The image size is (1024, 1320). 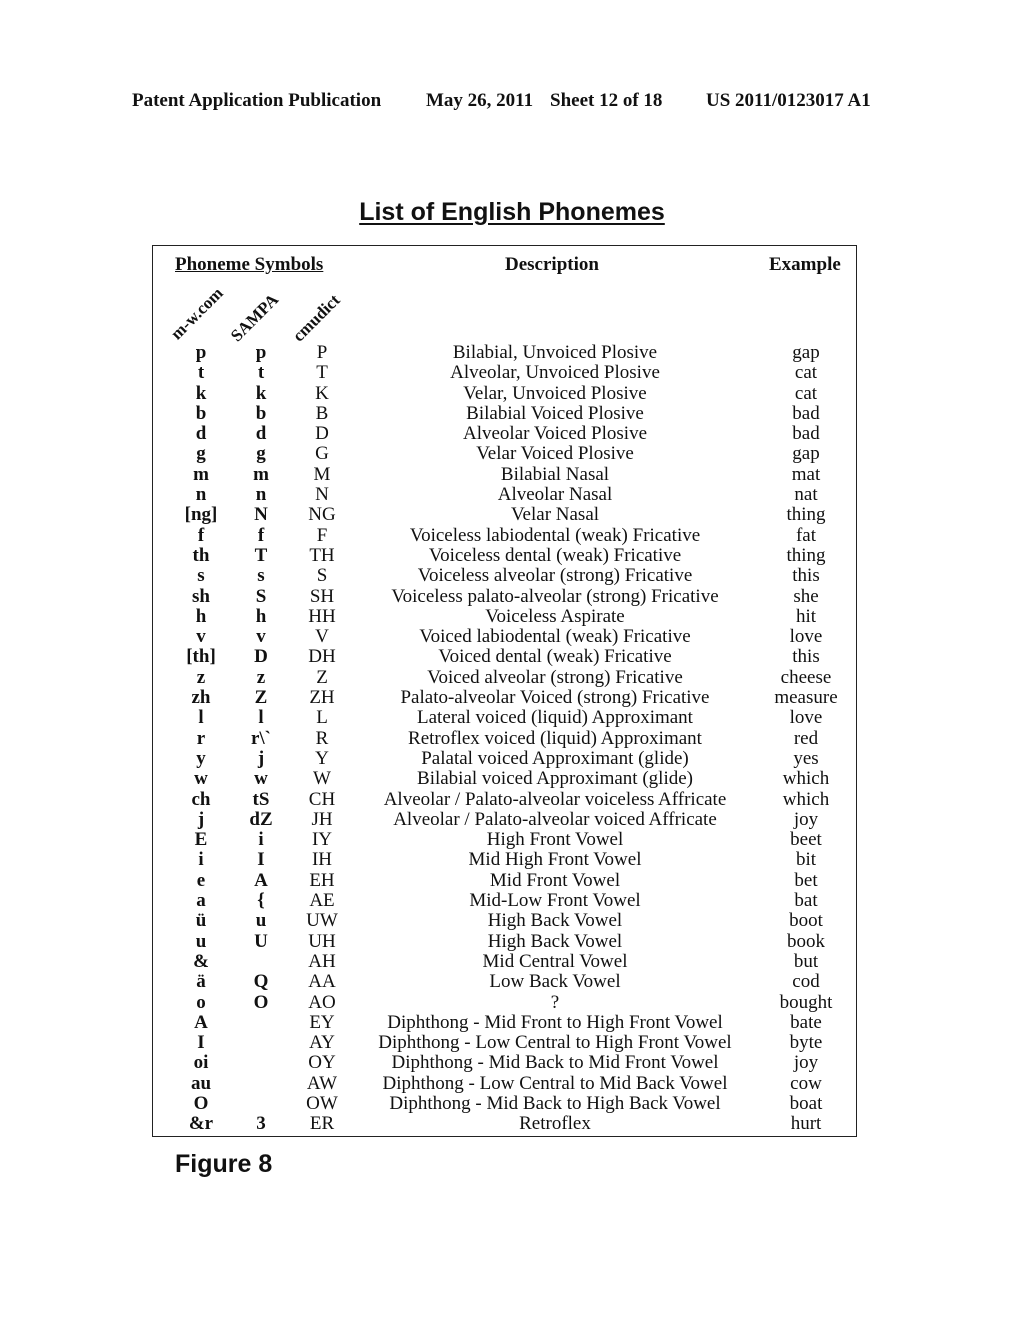 What do you see at coordinates (555, 1063) in the screenshot?
I see `description: Diphthong - Mid Back to Mid Front Vowel` at bounding box center [555, 1063].